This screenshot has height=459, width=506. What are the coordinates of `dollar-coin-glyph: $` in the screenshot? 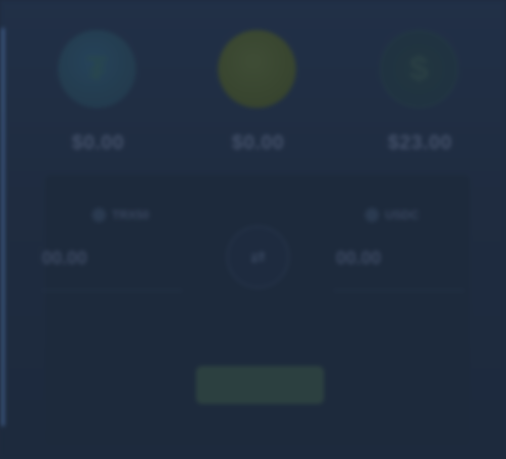 It's located at (419, 68).